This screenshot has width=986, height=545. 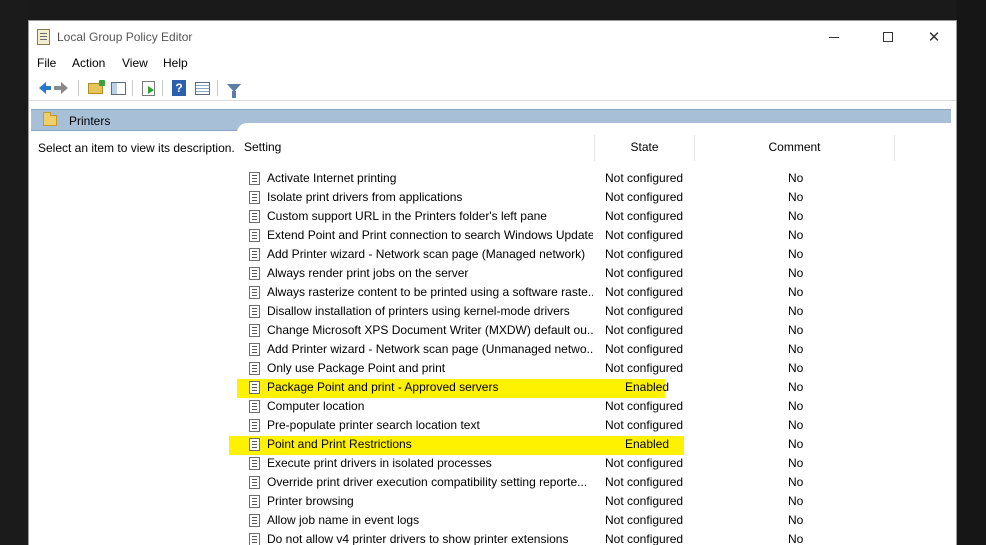 I want to click on title-bar: Local Group Policy Editor ✕, so click(x=492, y=37).